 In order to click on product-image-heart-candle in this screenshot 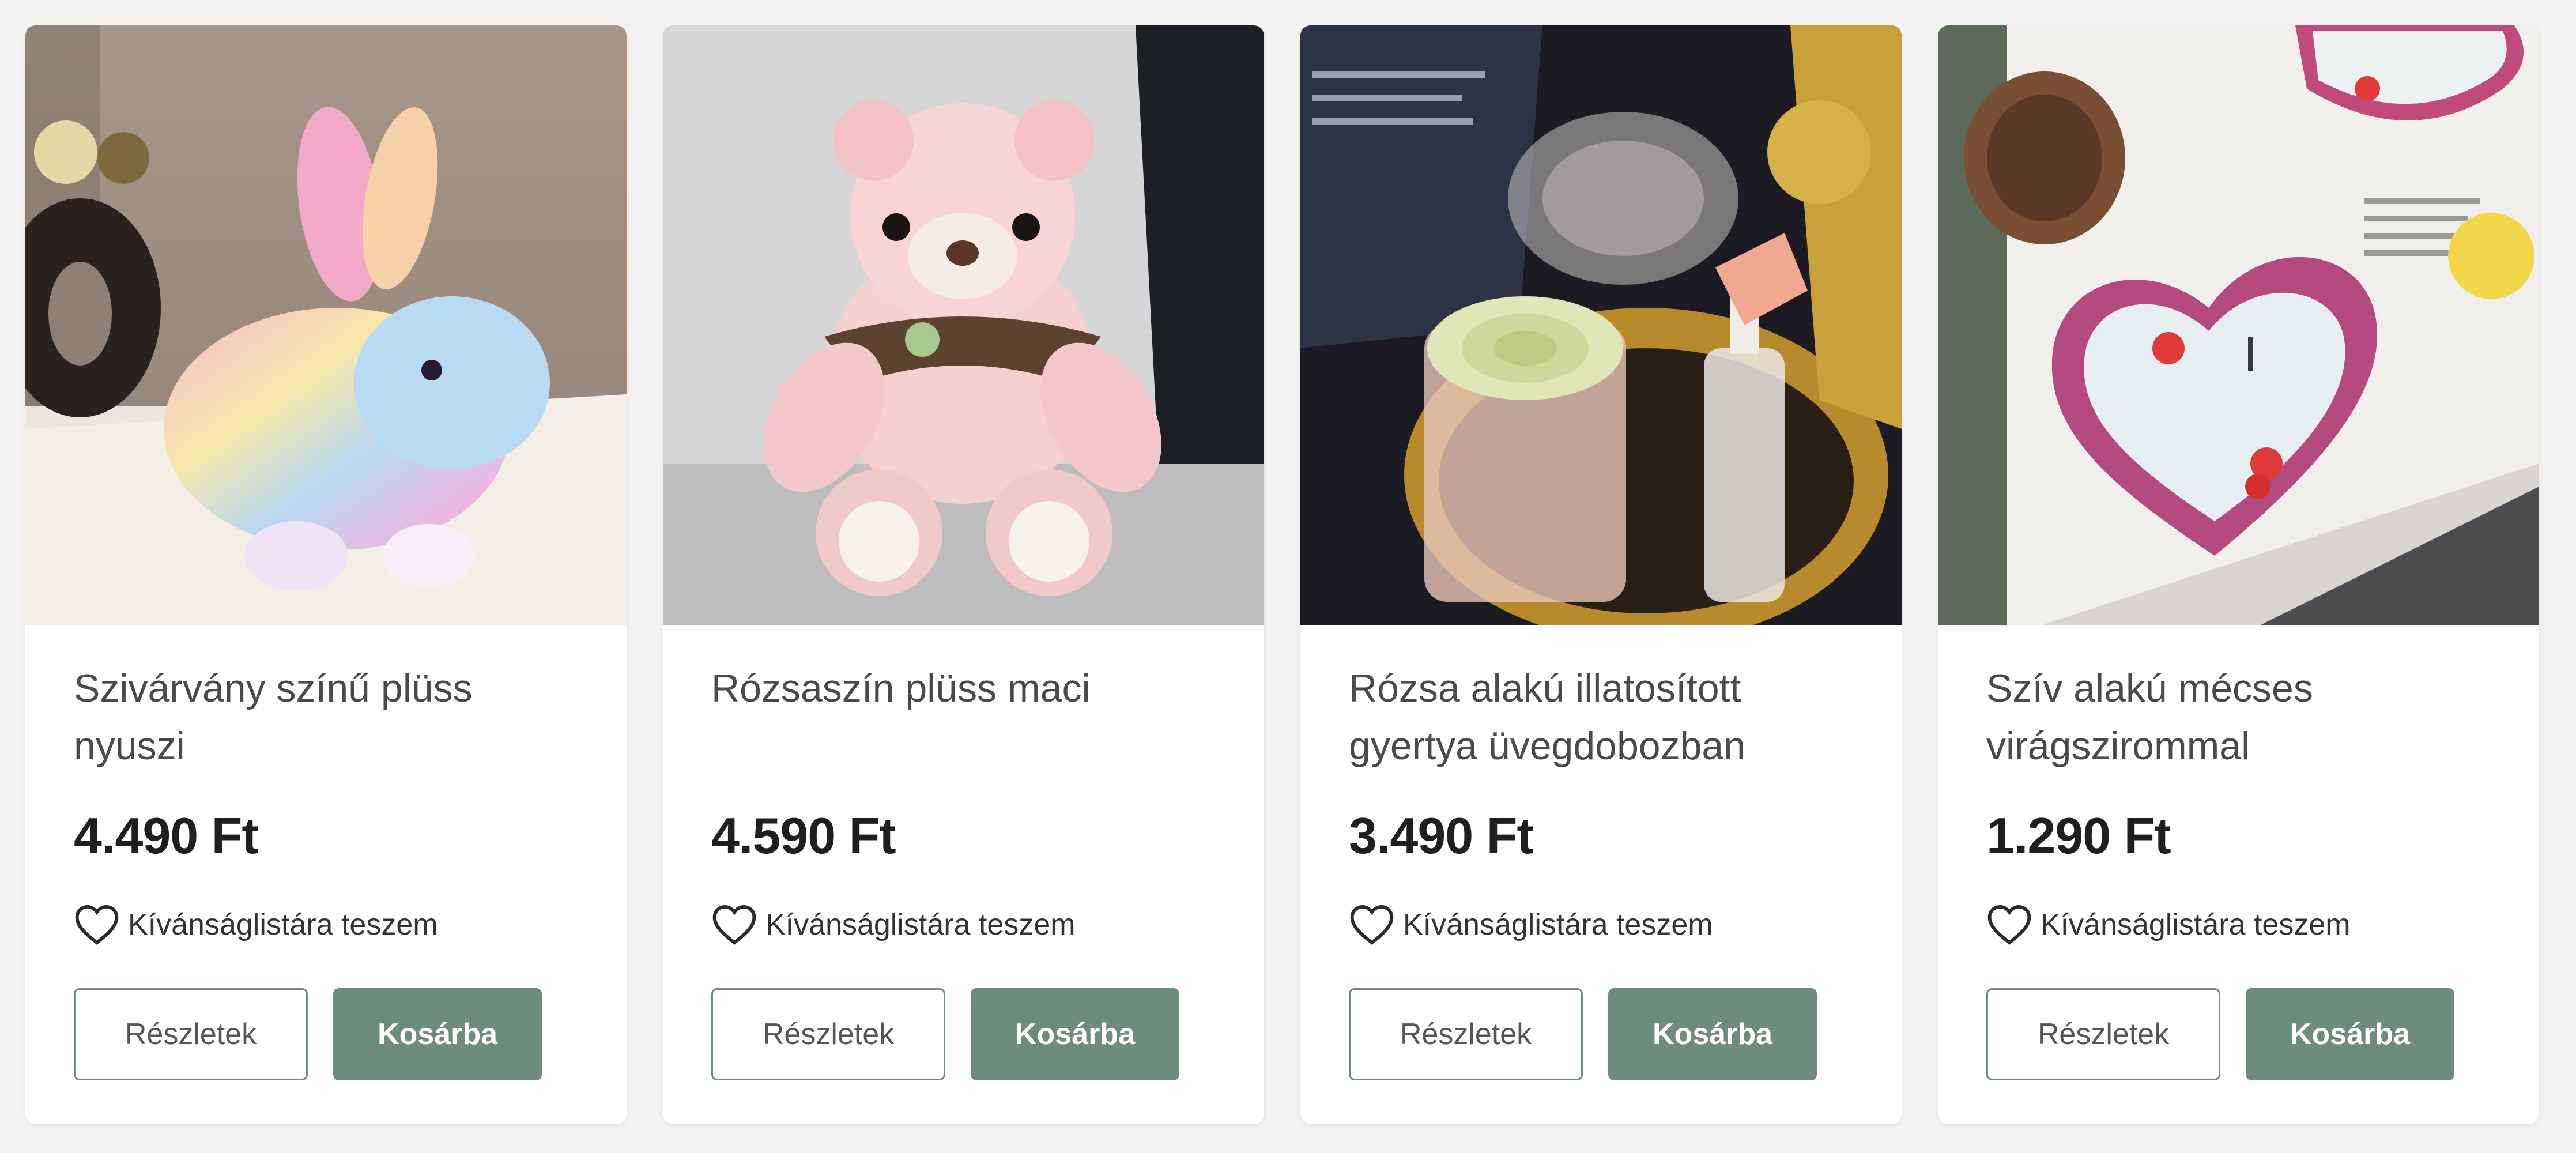, I will do `click(2238, 325)`.